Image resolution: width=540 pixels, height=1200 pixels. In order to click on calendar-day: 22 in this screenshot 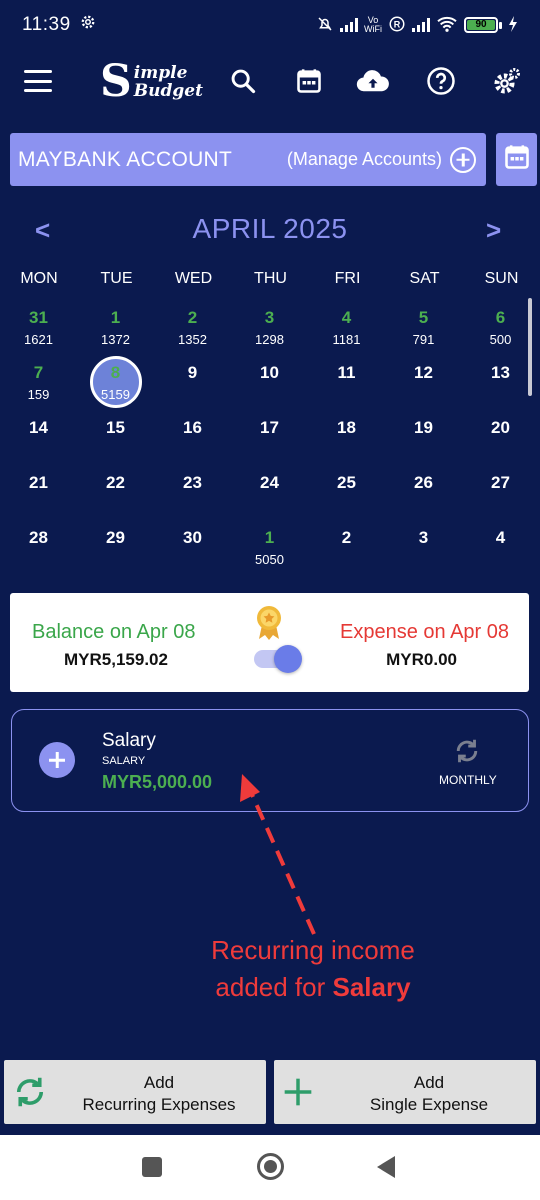, I will do `click(115, 492)`.